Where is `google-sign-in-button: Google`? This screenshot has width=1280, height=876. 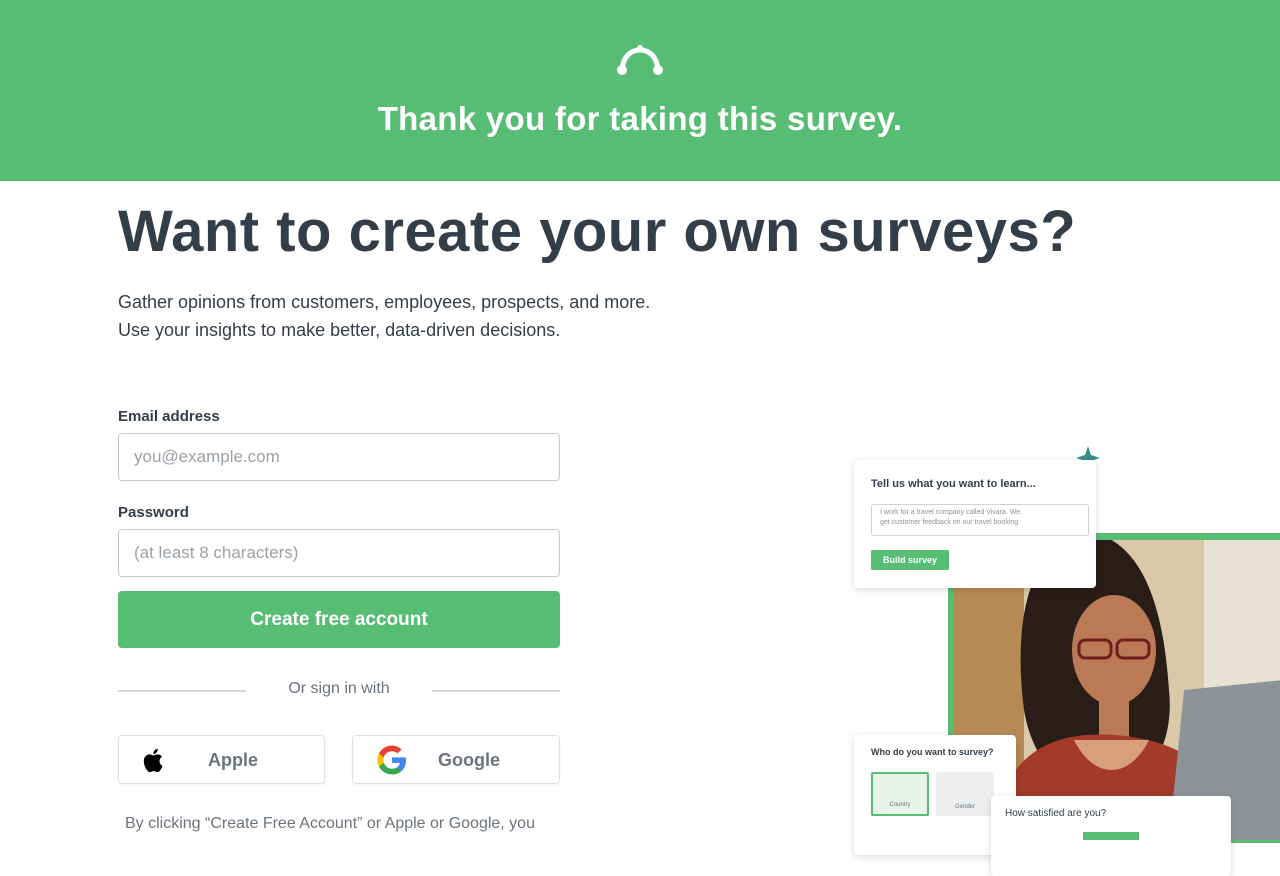 google-sign-in-button: Google is located at coordinates (456, 759).